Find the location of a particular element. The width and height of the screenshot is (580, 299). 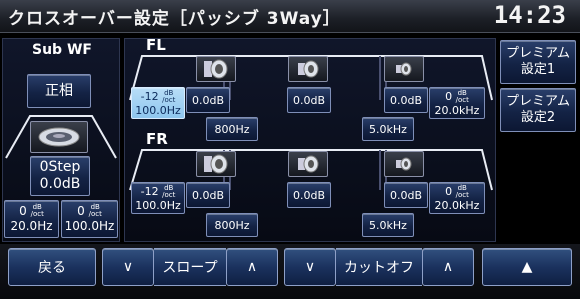

fr-woofer-icon is located at coordinates (216, 164).